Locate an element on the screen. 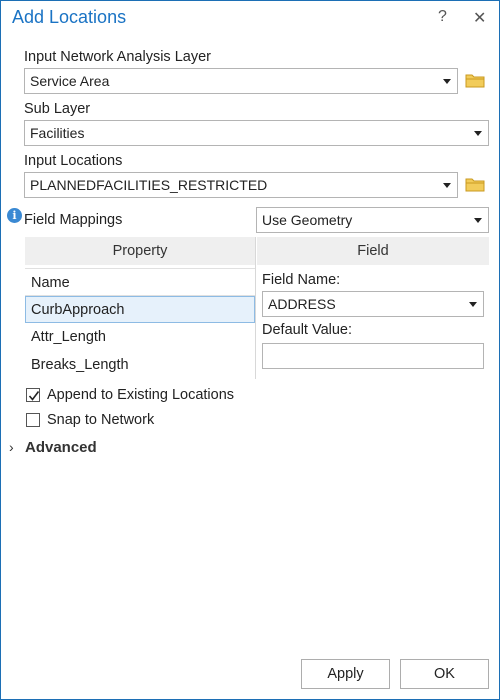 Image resolution: width=500 pixels, height=700 pixels. append-checkbox is located at coordinates (33, 395).